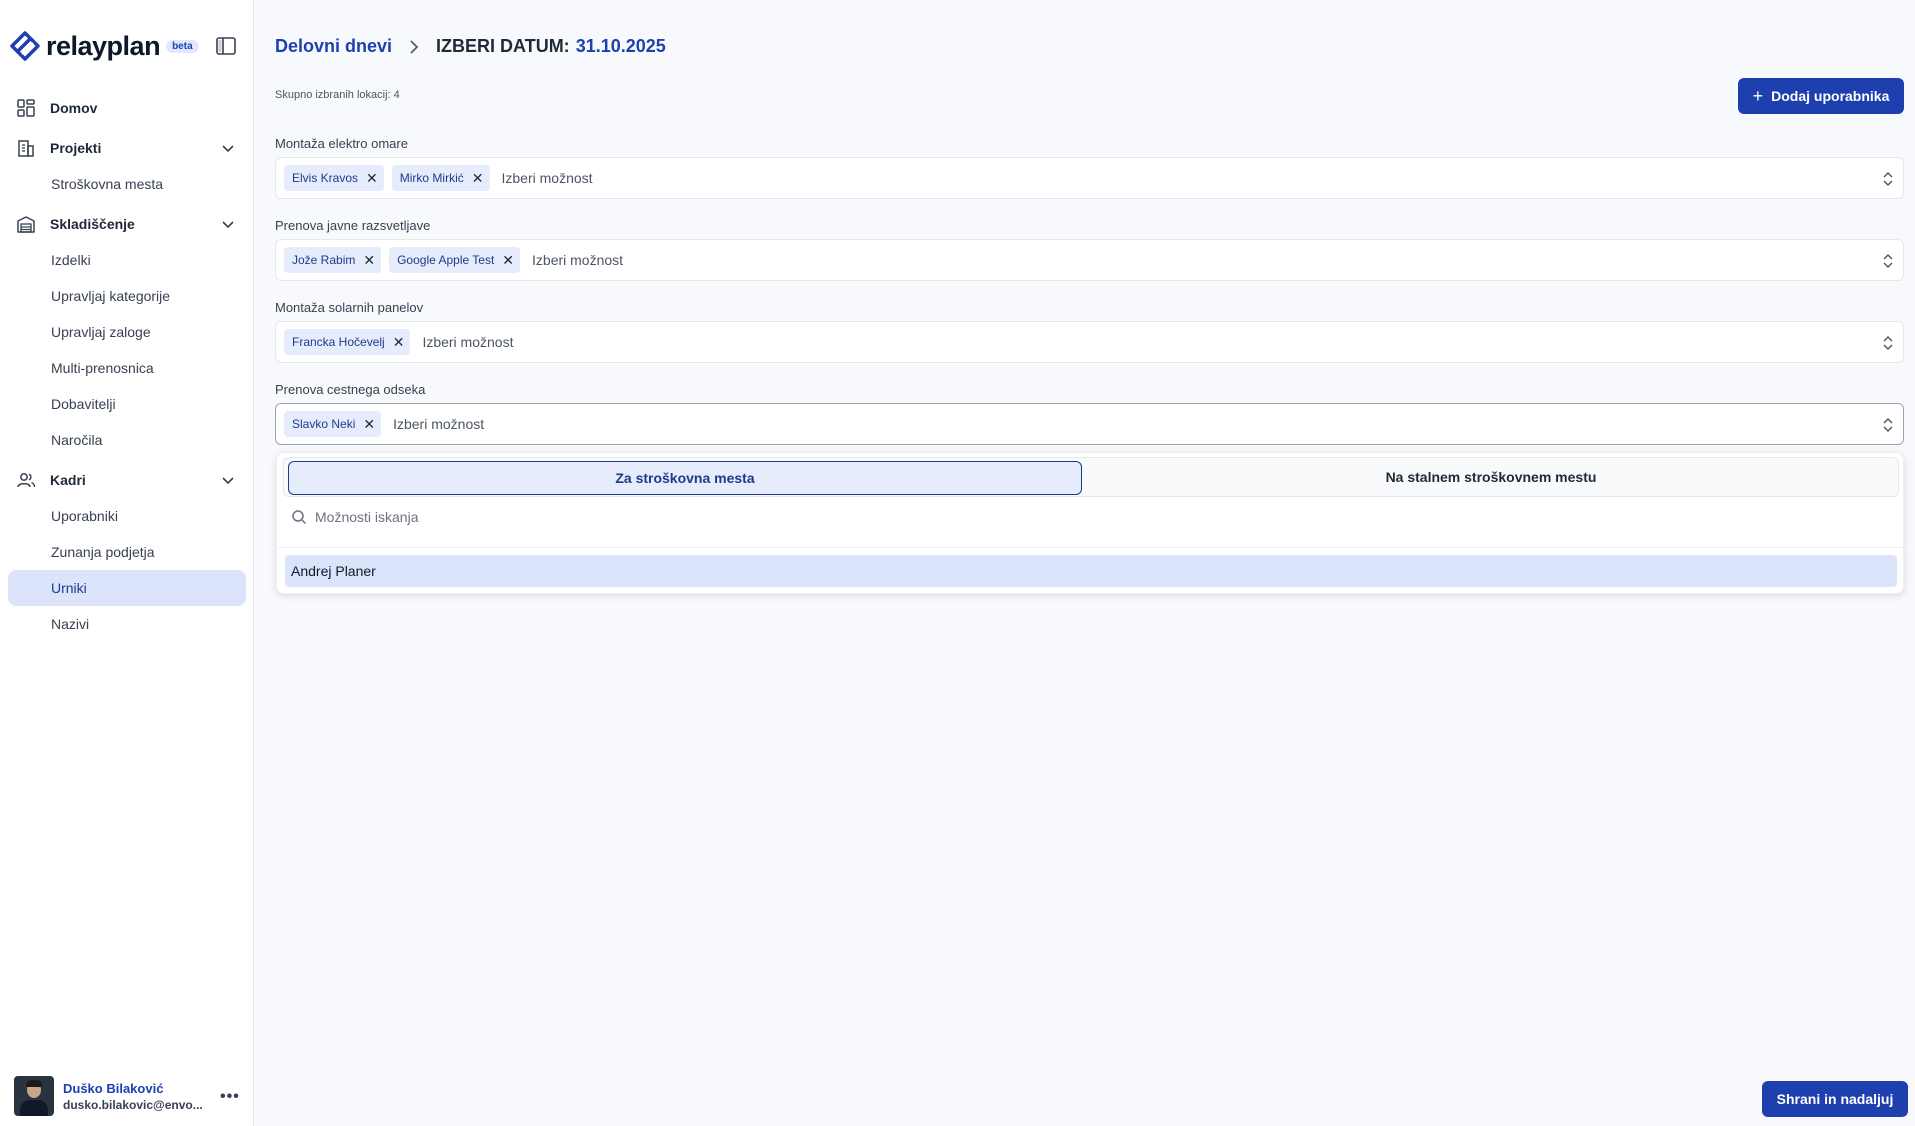  Describe the element at coordinates (338, 342) in the screenshot. I see `chip-label: Francka Hočevelj` at that location.